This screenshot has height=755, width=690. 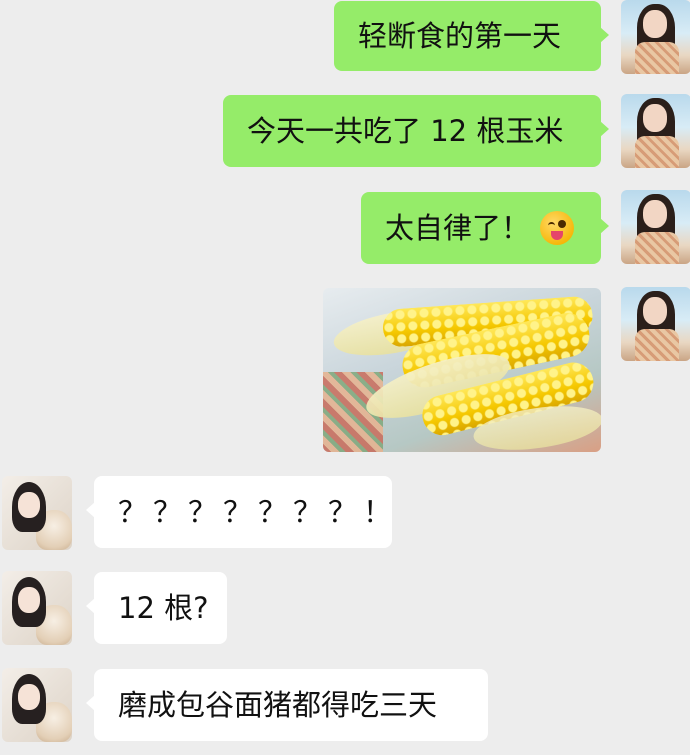 What do you see at coordinates (163, 607) in the screenshot?
I see `message-text: 12 根?` at bounding box center [163, 607].